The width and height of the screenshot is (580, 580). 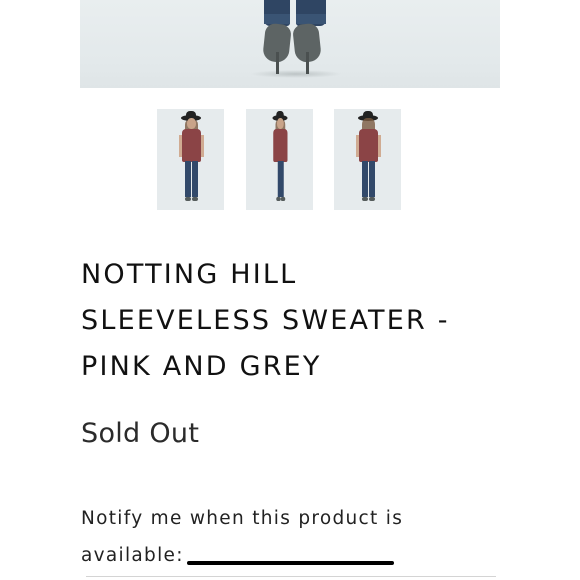 I want to click on divider, so click(x=291, y=576).